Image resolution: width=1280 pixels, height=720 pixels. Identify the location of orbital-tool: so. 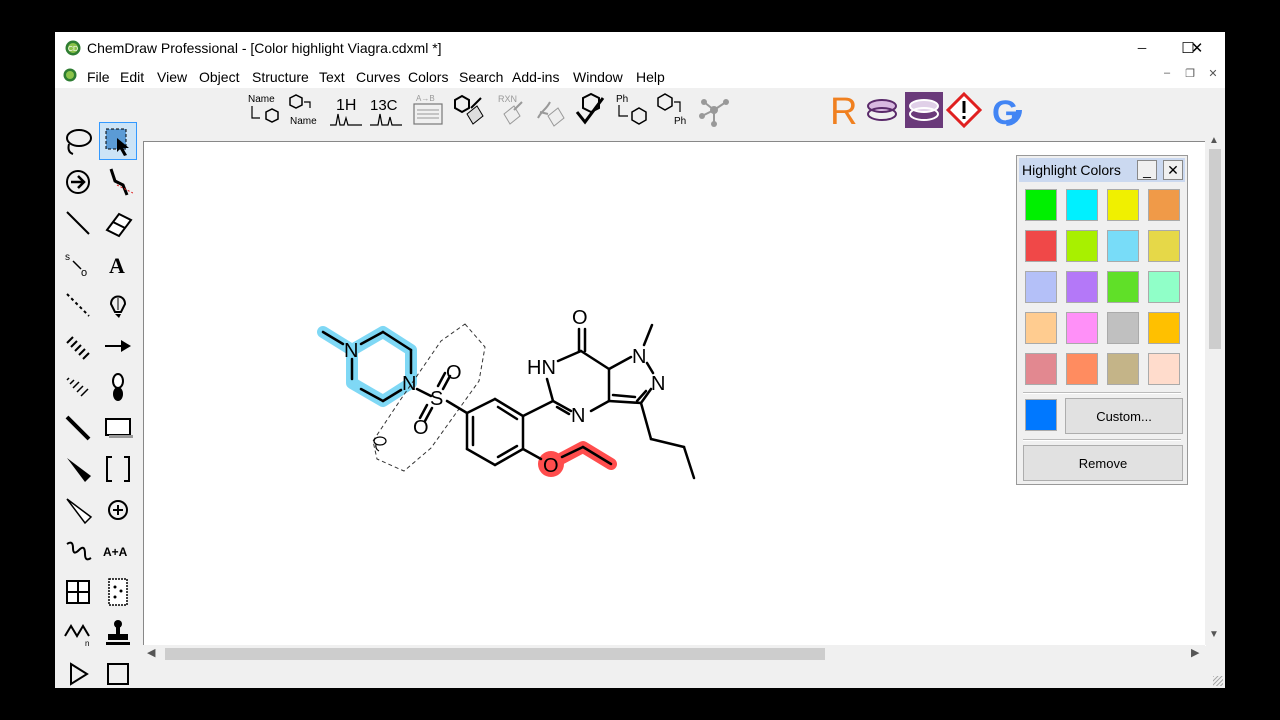
(78, 264).